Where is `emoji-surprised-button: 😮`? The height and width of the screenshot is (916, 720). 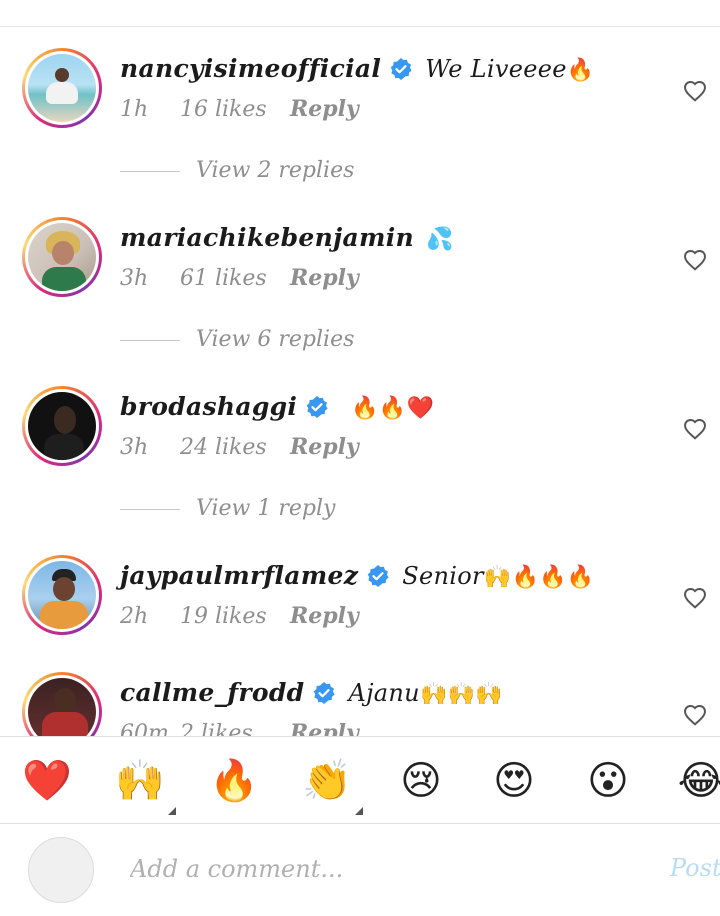 emoji-surprised-button: 😮 is located at coordinates (608, 781).